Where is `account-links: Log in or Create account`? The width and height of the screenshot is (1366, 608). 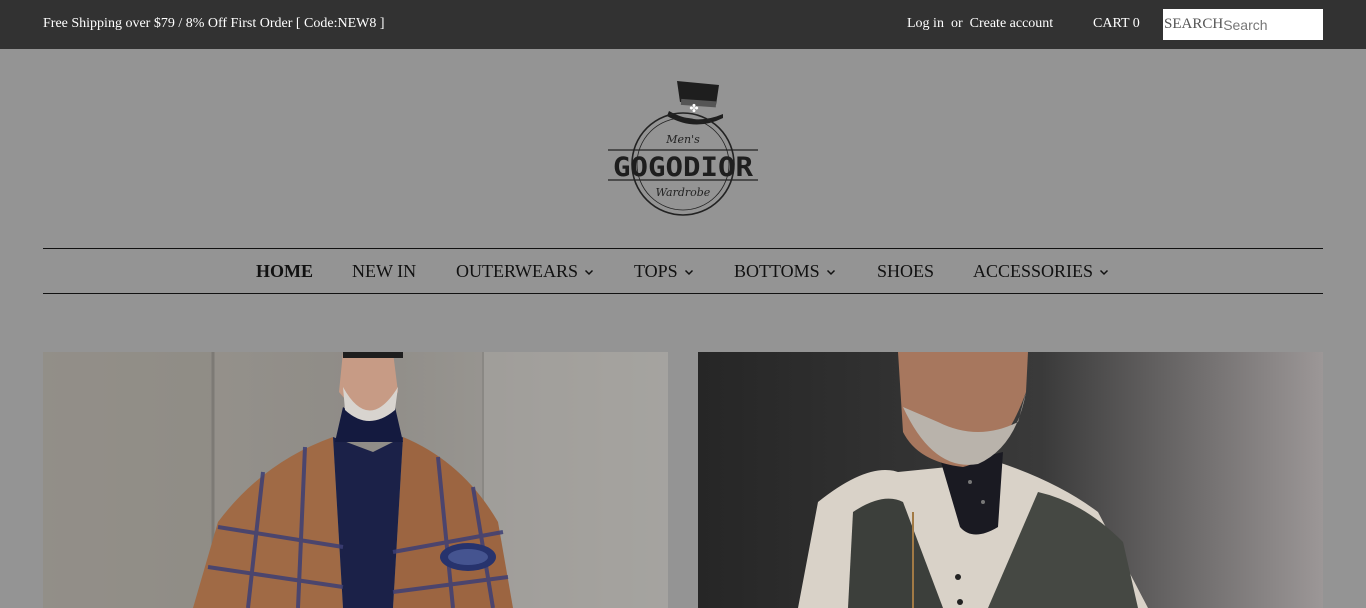 account-links: Log in or Create account is located at coordinates (980, 24).